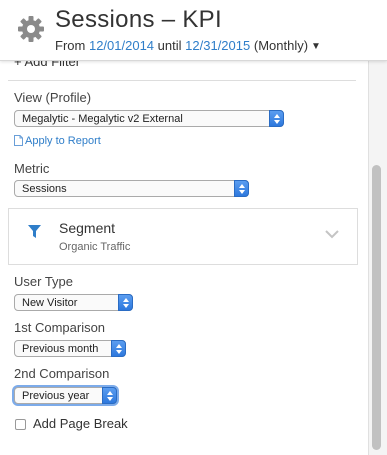  I want to click on until-label: until, so click(169, 45).